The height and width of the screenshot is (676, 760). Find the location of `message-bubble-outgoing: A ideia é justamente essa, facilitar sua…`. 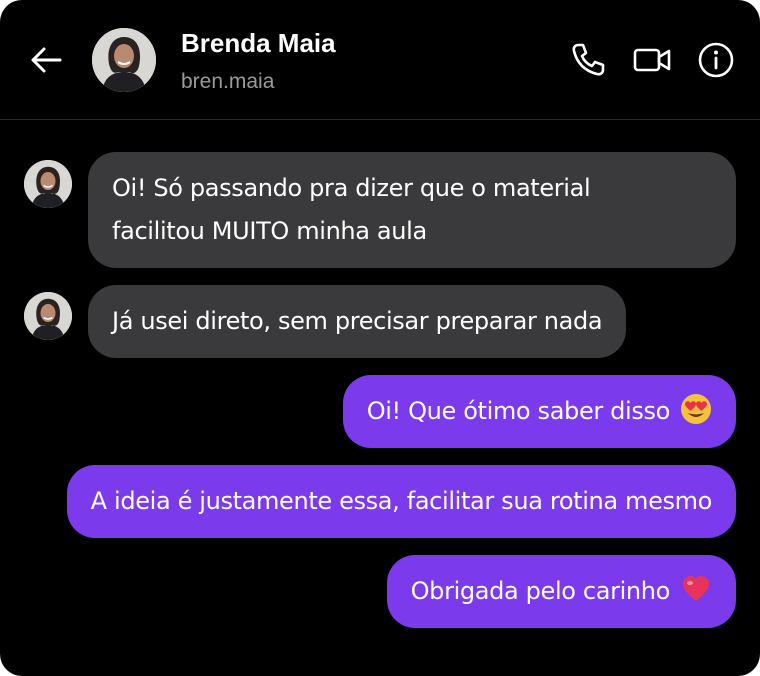

message-bubble-outgoing: A ideia é justamente essa, facilitar sua… is located at coordinates (401, 501).